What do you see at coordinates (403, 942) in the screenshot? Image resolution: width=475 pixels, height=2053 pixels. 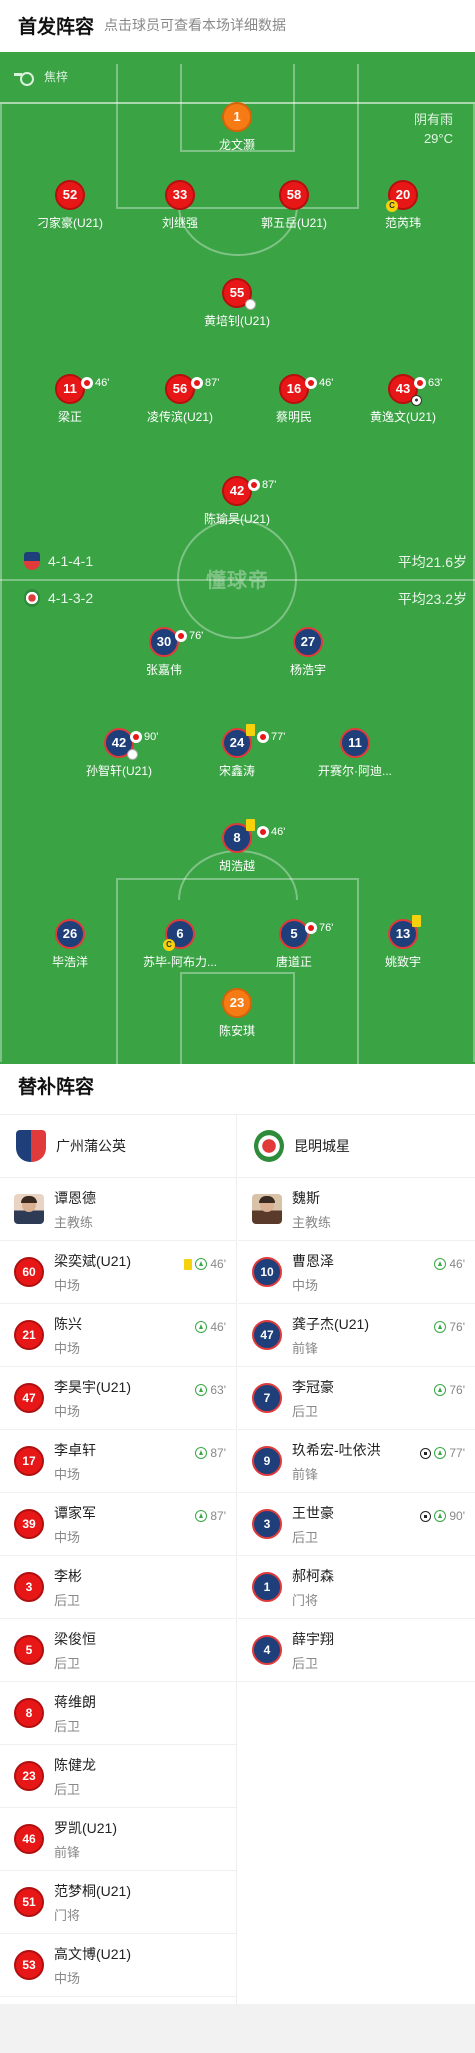 I see `player-card: 13 姚致宇` at bounding box center [403, 942].